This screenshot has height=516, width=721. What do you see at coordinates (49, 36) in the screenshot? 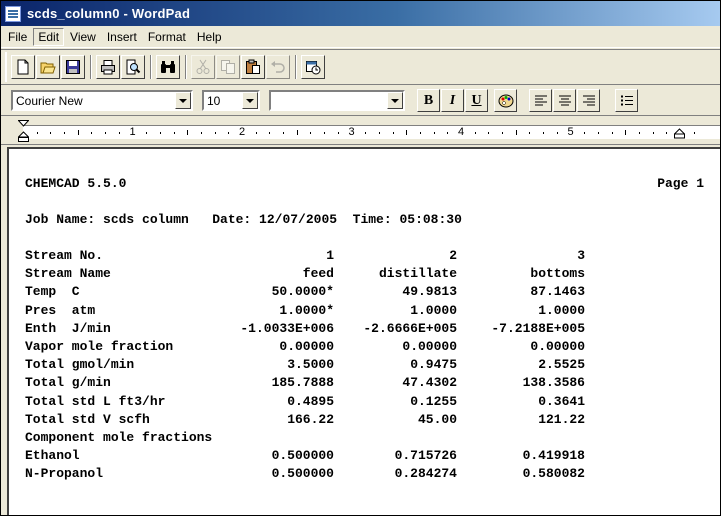
I see `menu-edit: Edit` at bounding box center [49, 36].